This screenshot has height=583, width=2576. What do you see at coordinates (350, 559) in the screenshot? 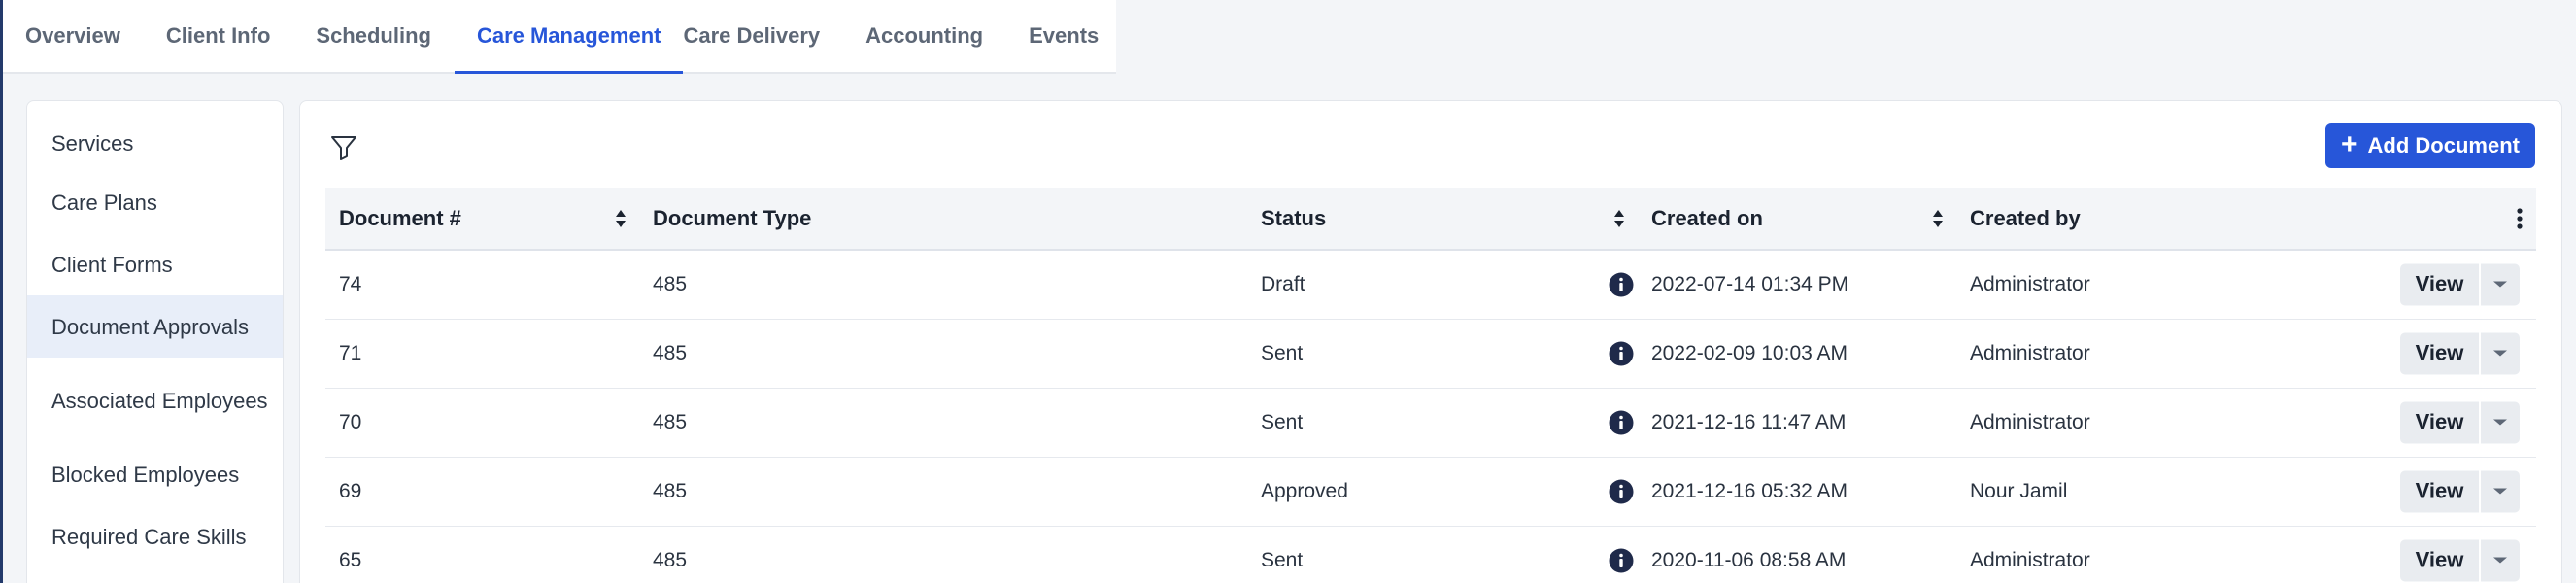
I see `cell-text: 65` at bounding box center [350, 559].